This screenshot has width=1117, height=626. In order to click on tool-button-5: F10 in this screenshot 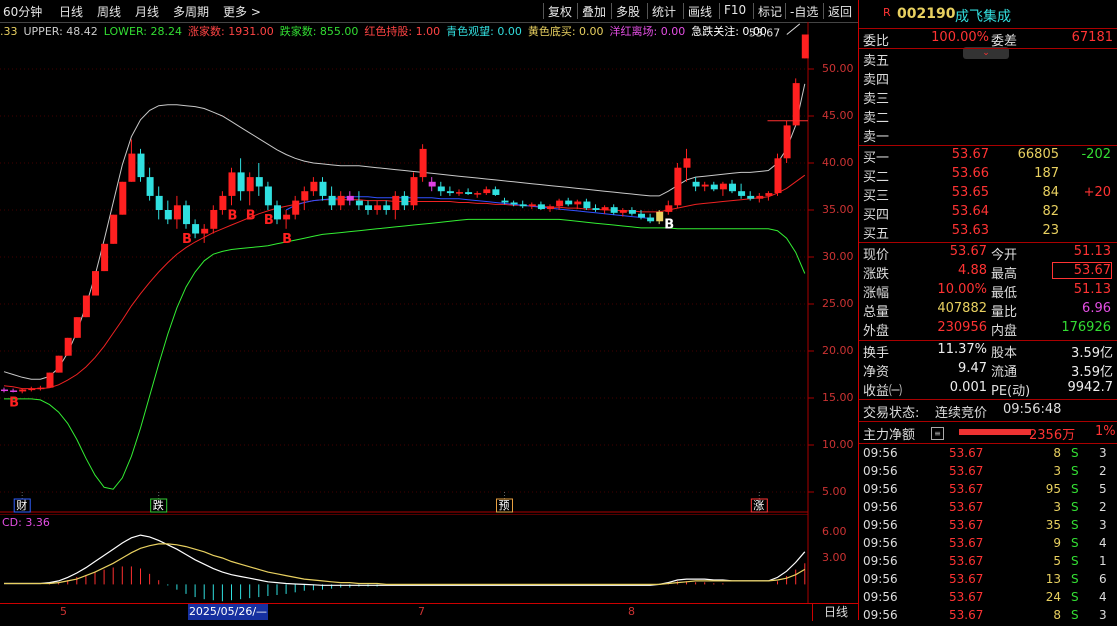, I will do `click(735, 10)`.